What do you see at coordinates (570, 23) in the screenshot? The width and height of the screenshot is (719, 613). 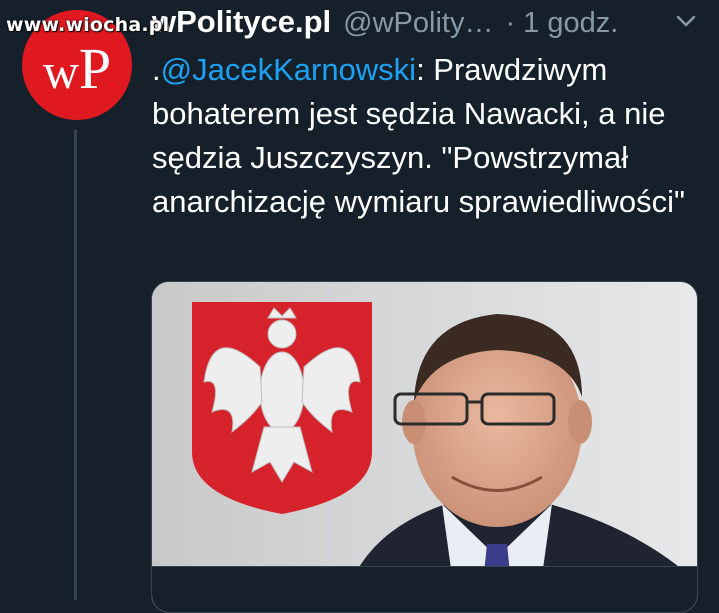 I see `timestamp: 1 godz.` at bounding box center [570, 23].